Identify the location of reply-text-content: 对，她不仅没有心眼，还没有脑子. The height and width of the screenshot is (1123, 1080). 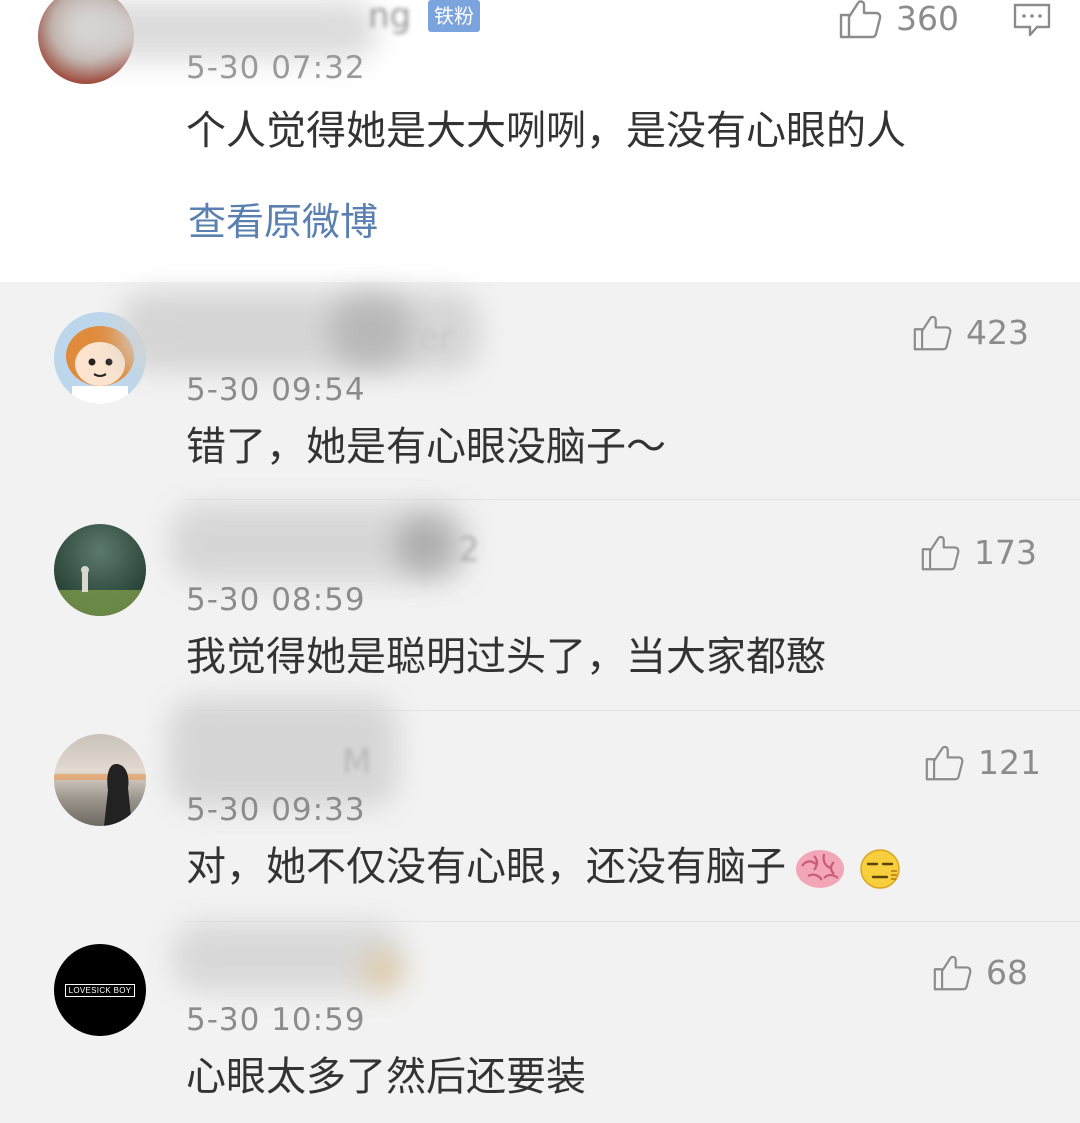
(486, 867).